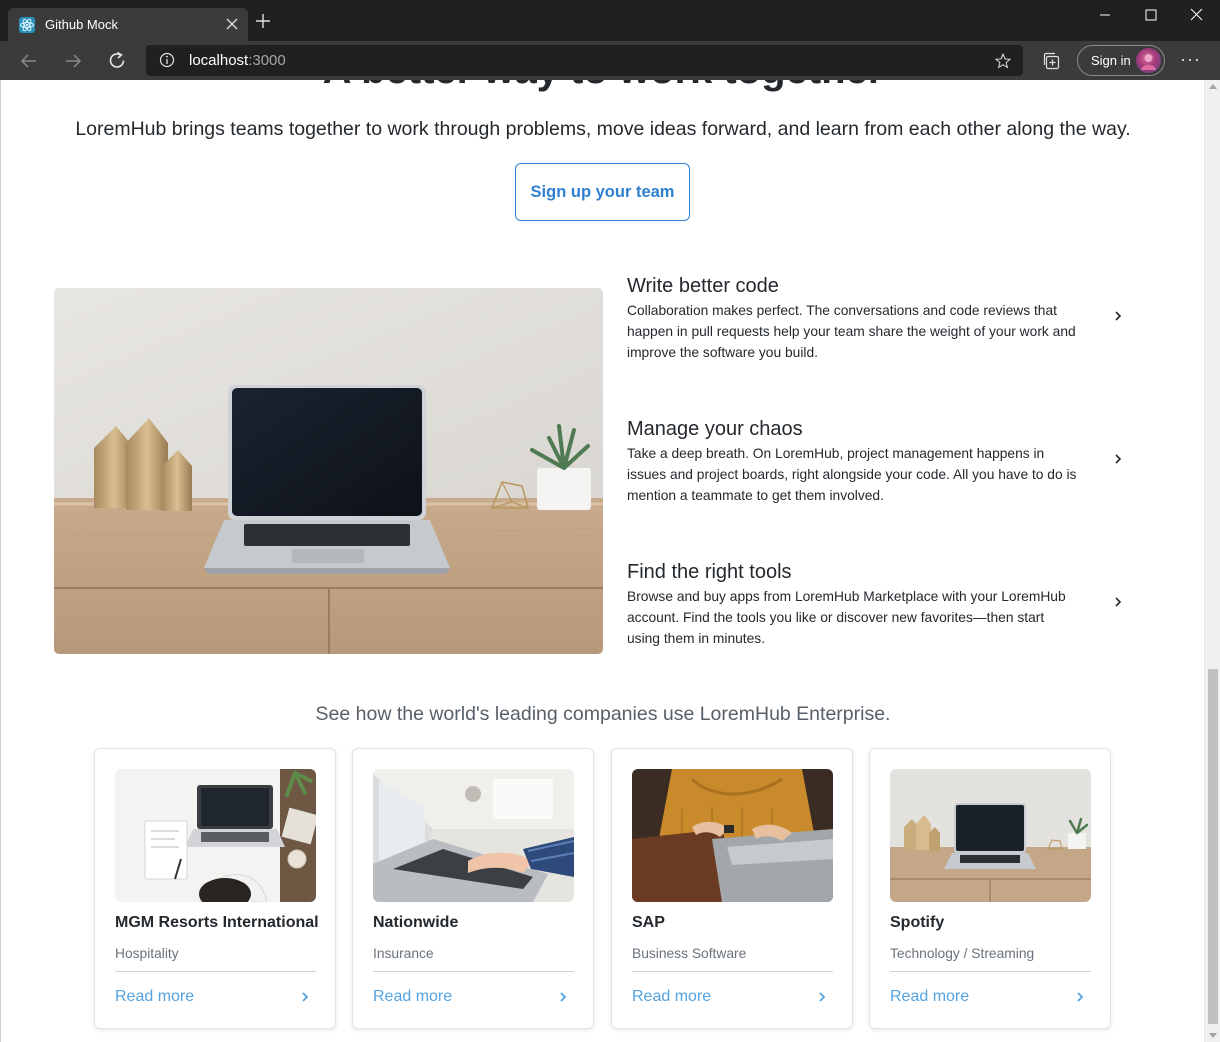 The height and width of the screenshot is (1042, 1220). I want to click on avatar-icon, so click(1148, 62).